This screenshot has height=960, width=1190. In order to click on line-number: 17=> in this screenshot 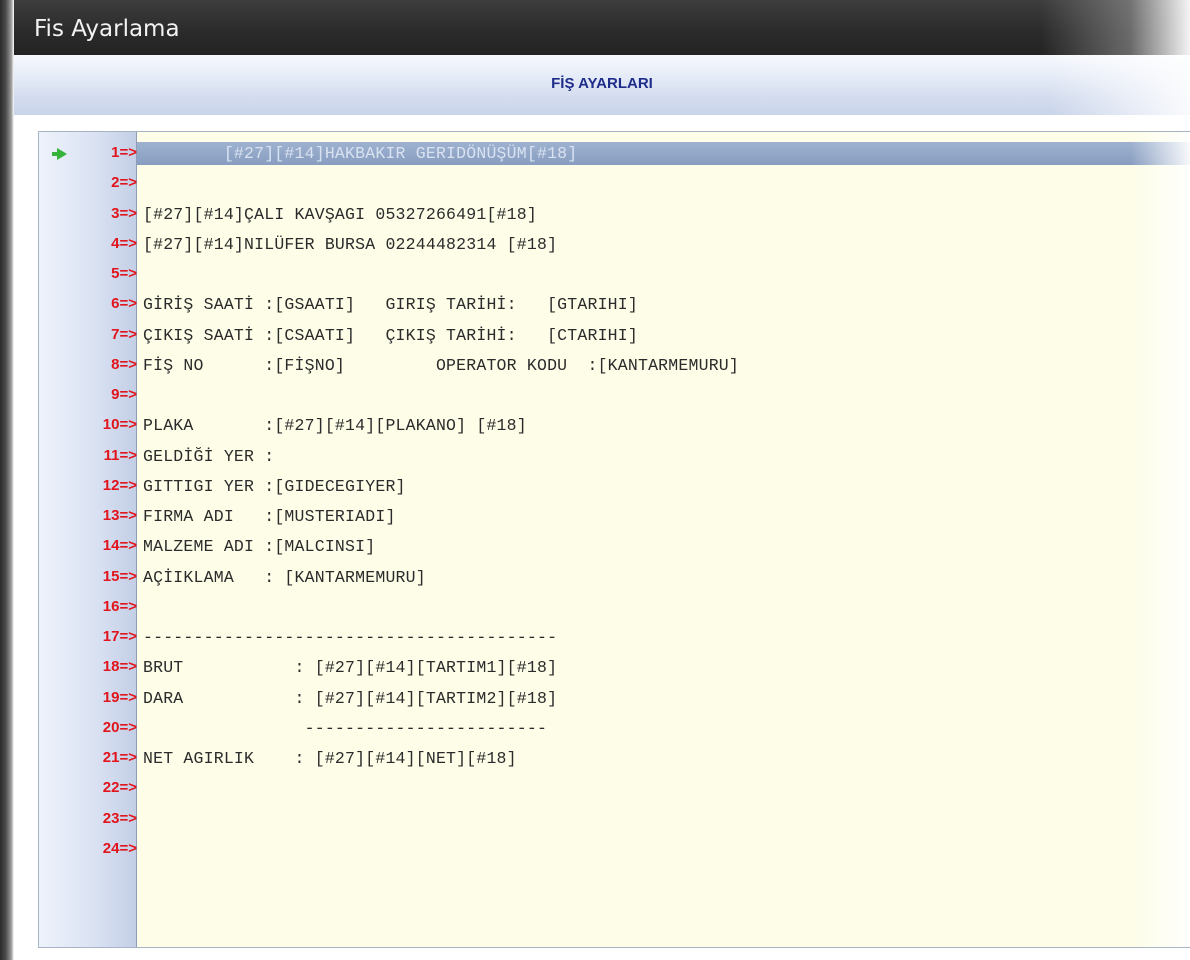, I will do `click(119, 636)`.